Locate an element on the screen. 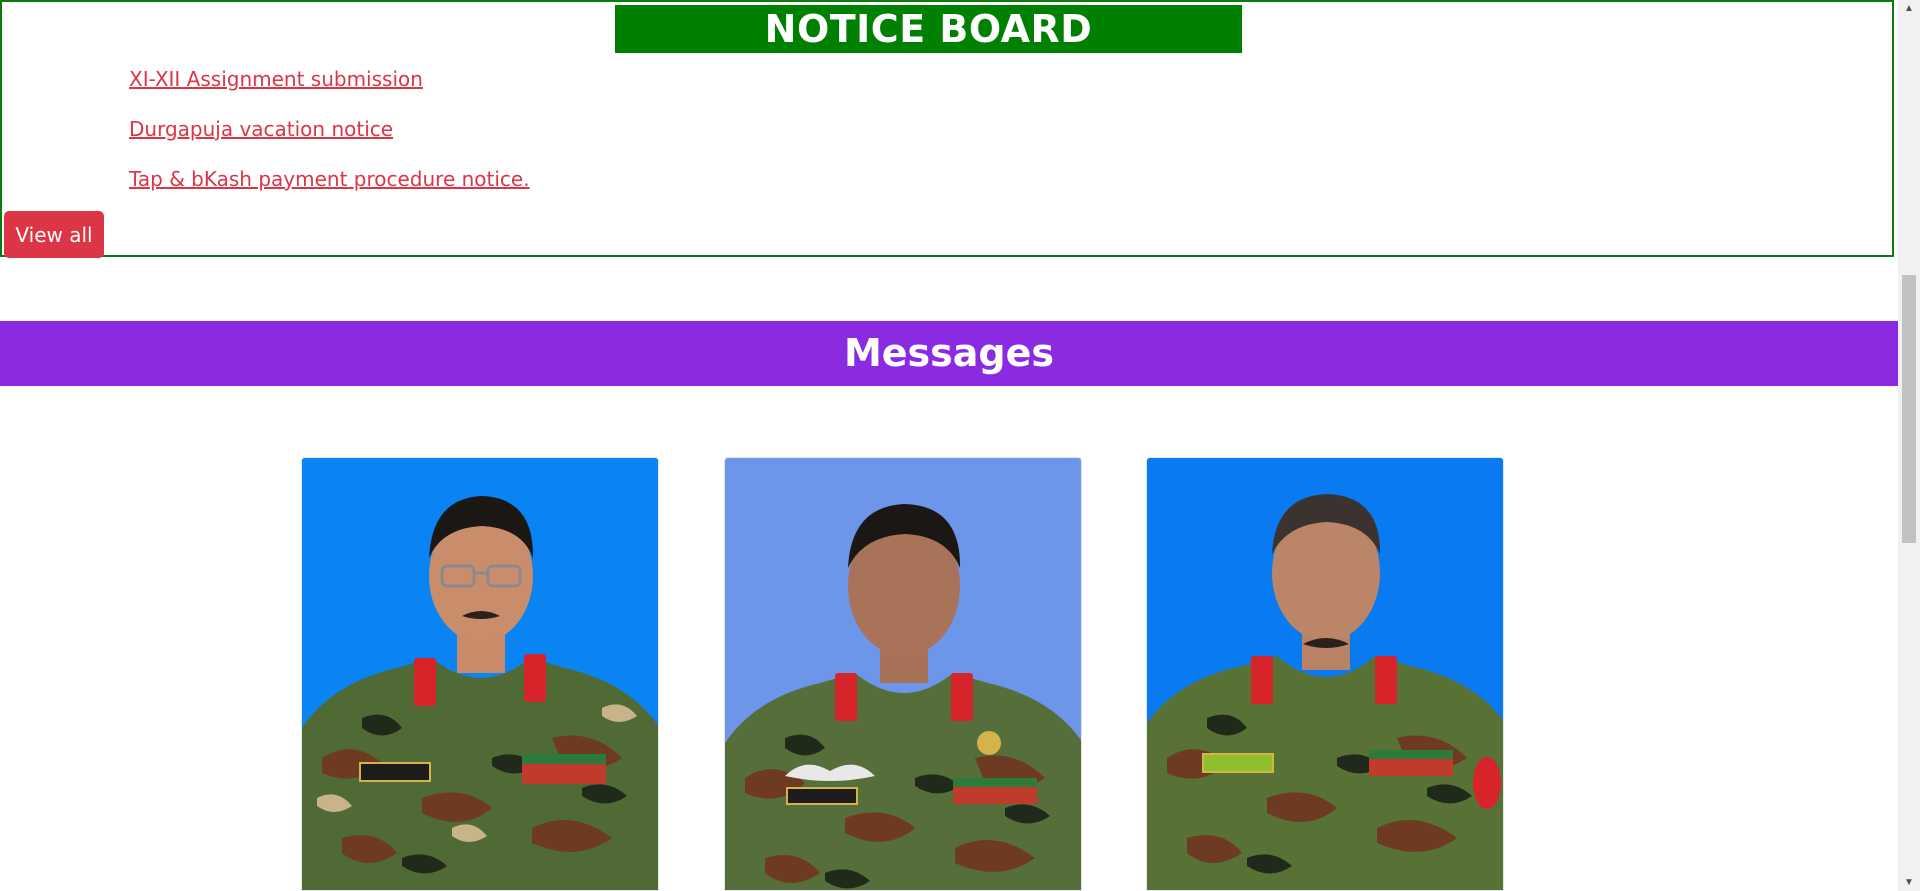 This screenshot has width=1920, height=891. notice-item: XI-XII Assignment submission is located at coordinates (329, 89).